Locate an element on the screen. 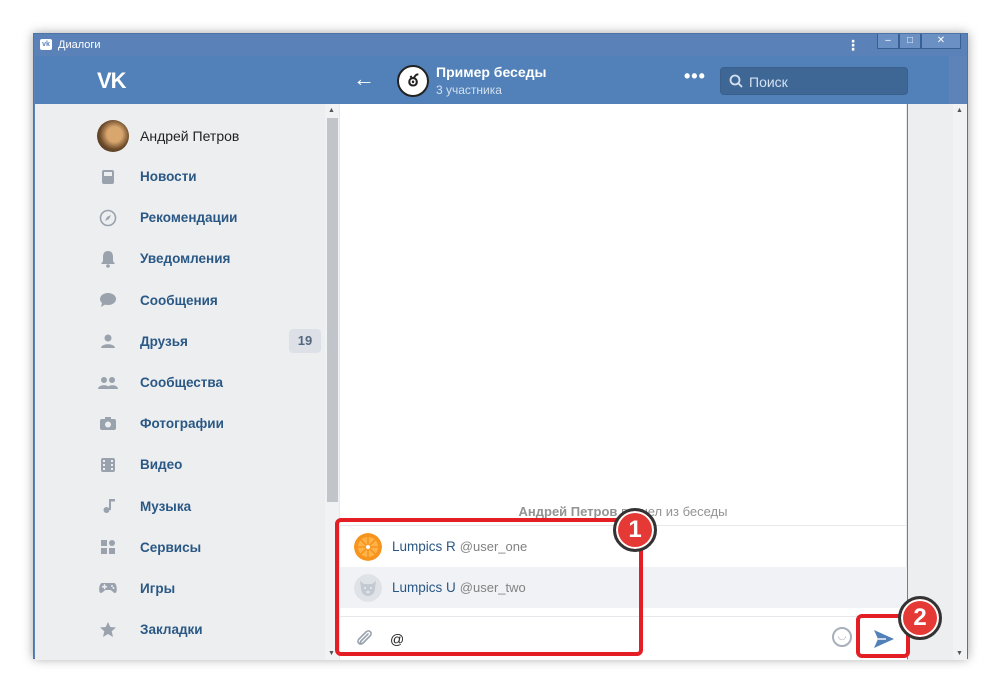 This screenshot has width=1000, height=693. highlight-mentions-box is located at coordinates (489, 587).